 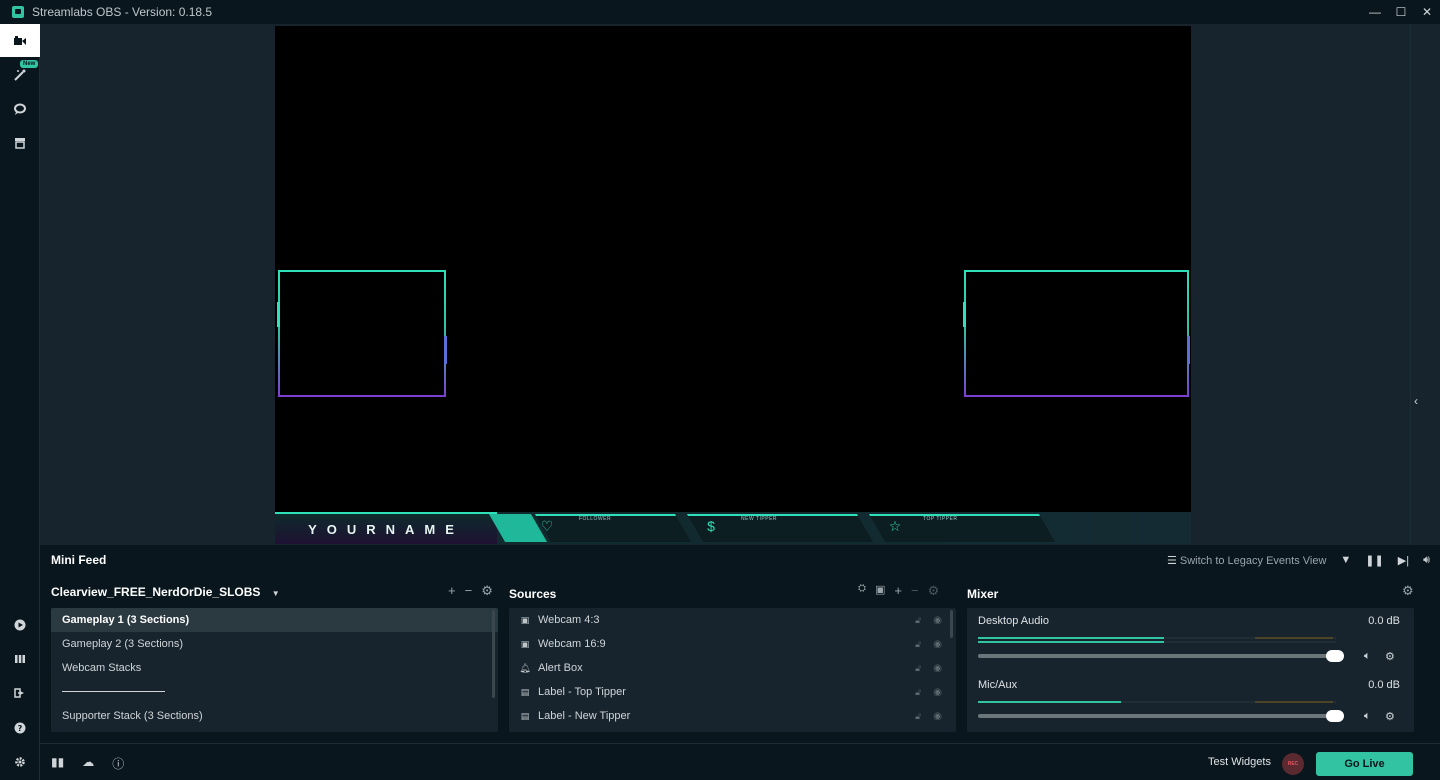 I want to click on skip-icon: ▶|, so click(x=1403, y=560).